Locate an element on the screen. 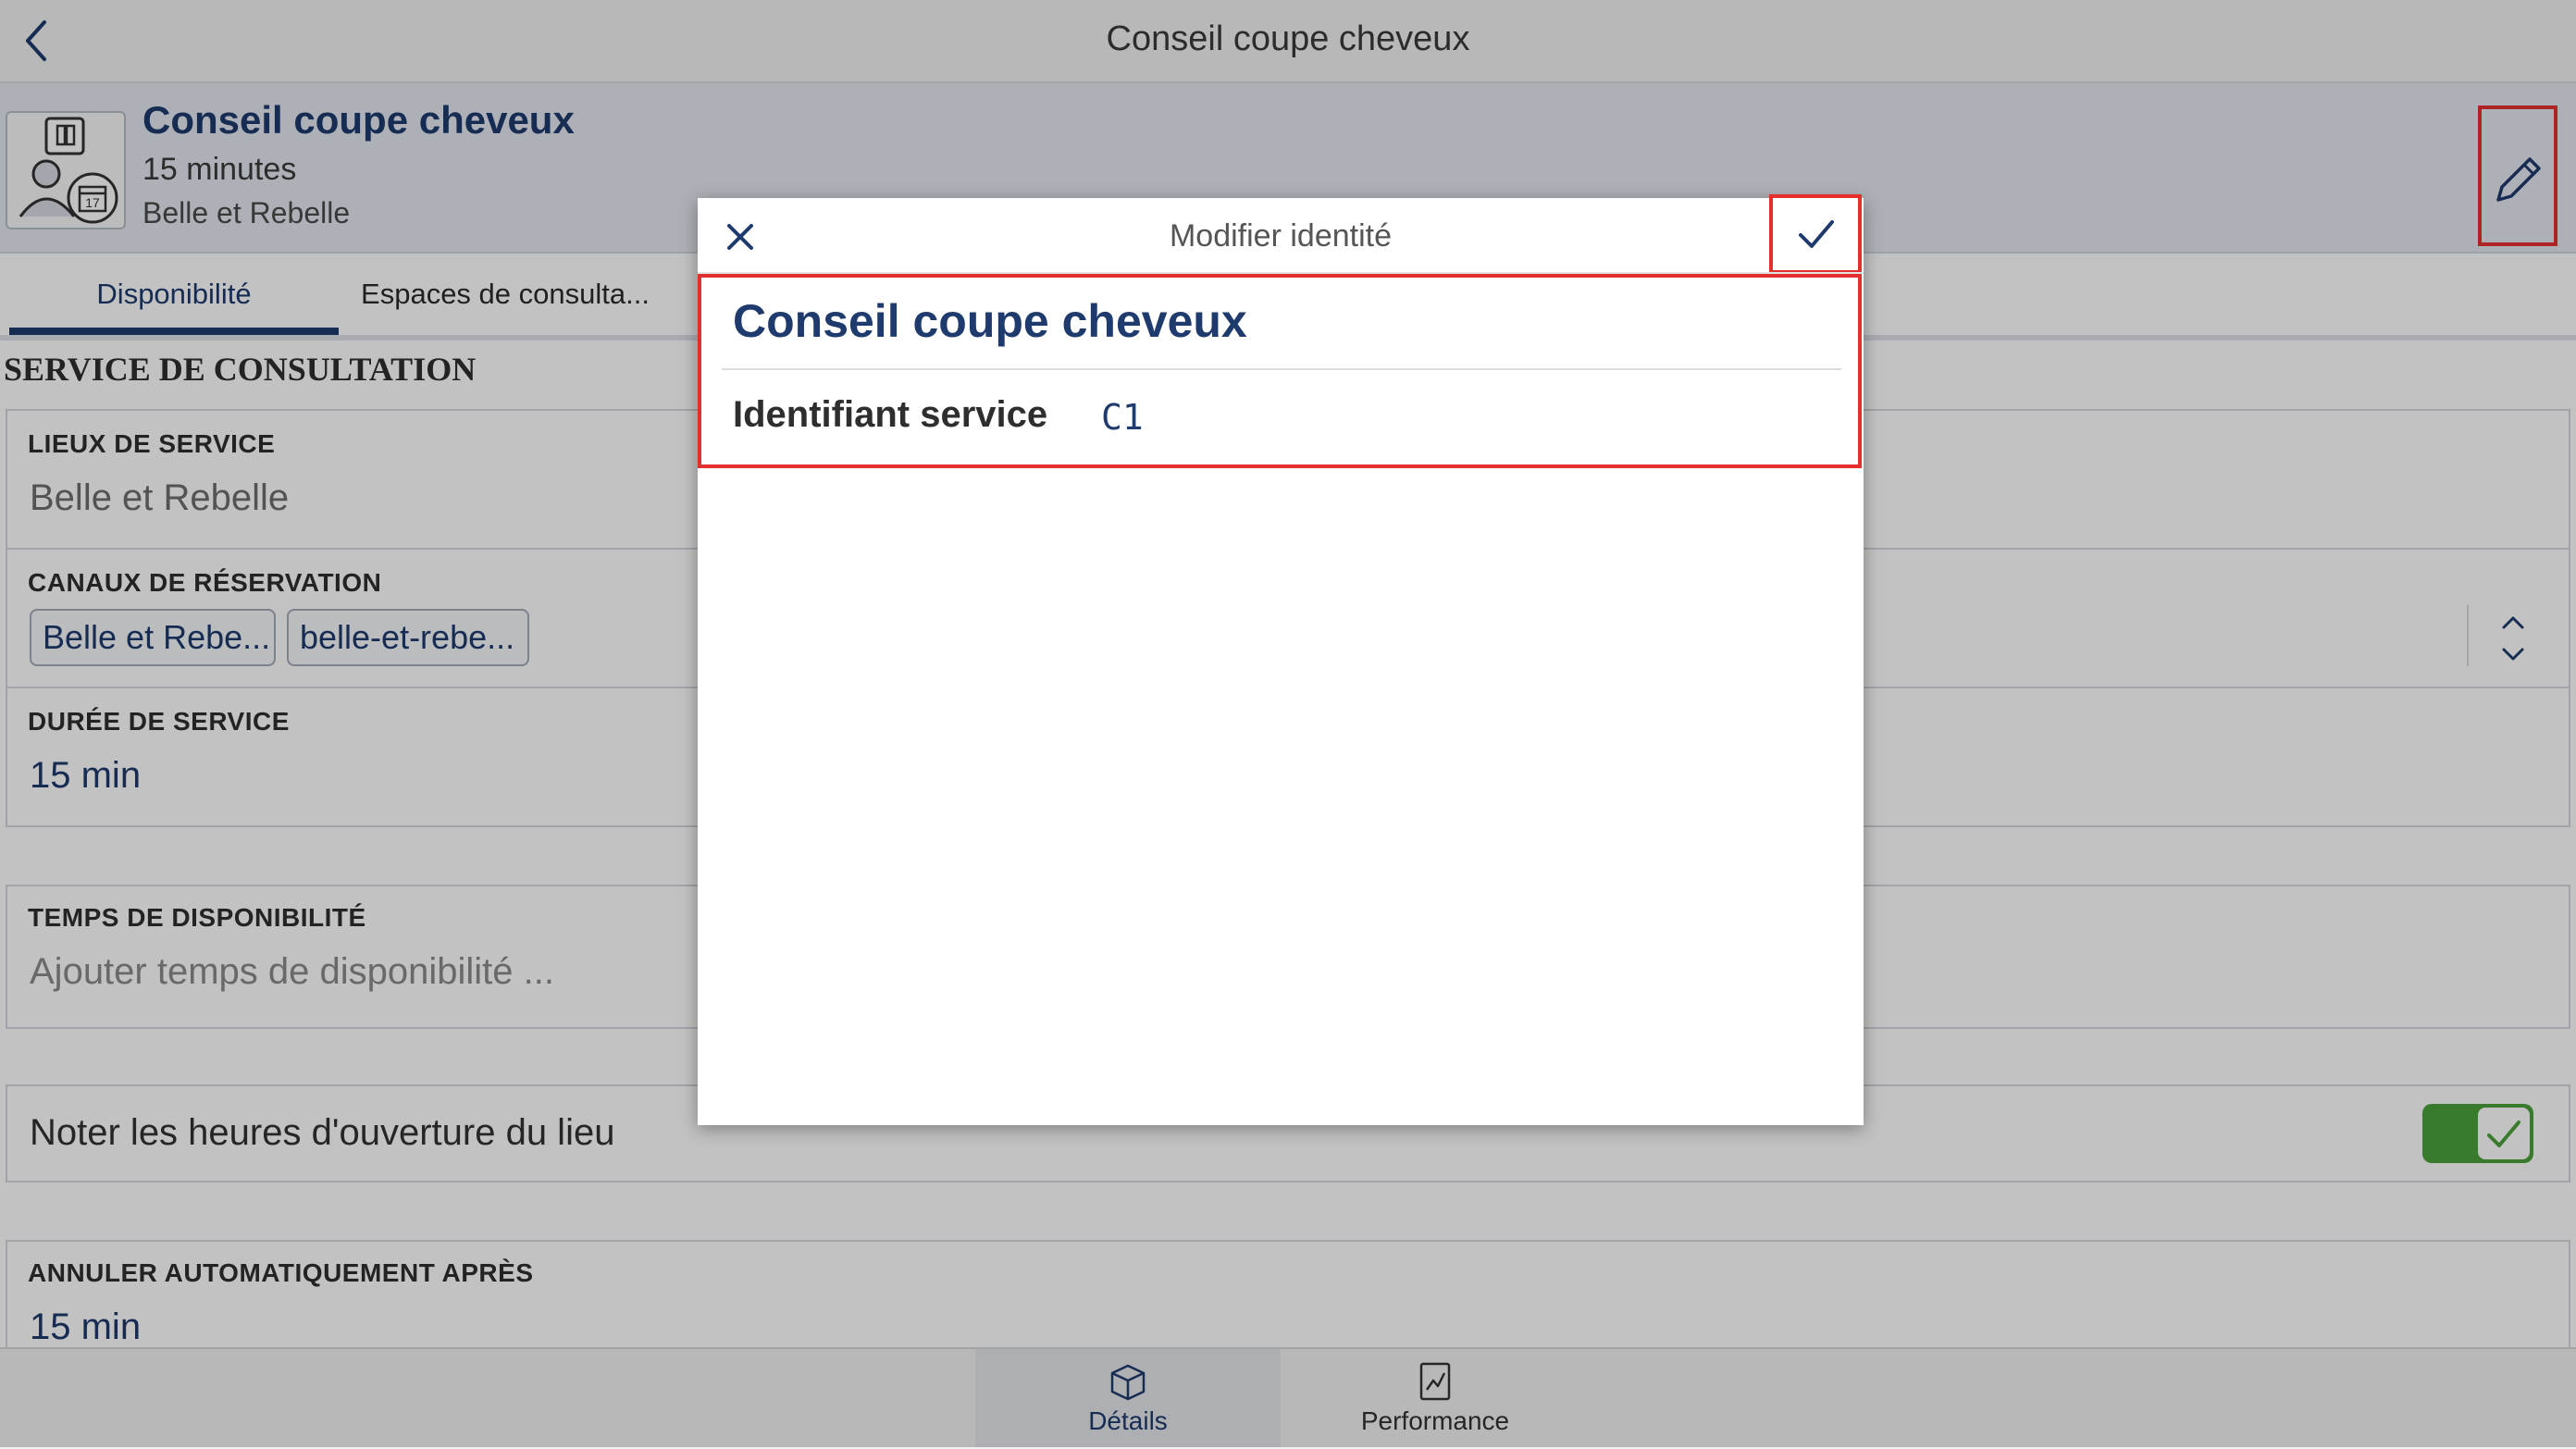 The width and height of the screenshot is (2576, 1449). identifiant-service-label: Identifiant service is located at coordinates (891, 415).